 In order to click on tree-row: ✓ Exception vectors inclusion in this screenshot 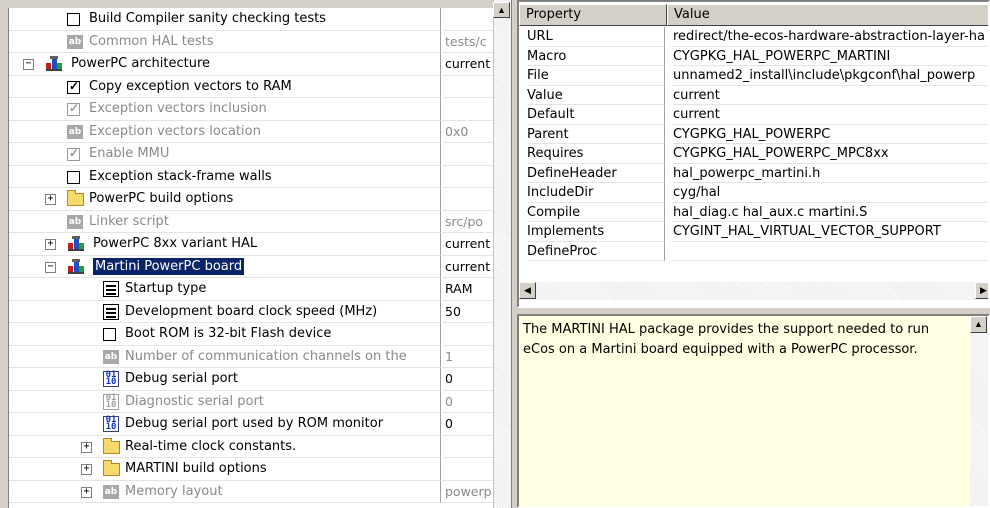, I will do `click(251, 109)`.